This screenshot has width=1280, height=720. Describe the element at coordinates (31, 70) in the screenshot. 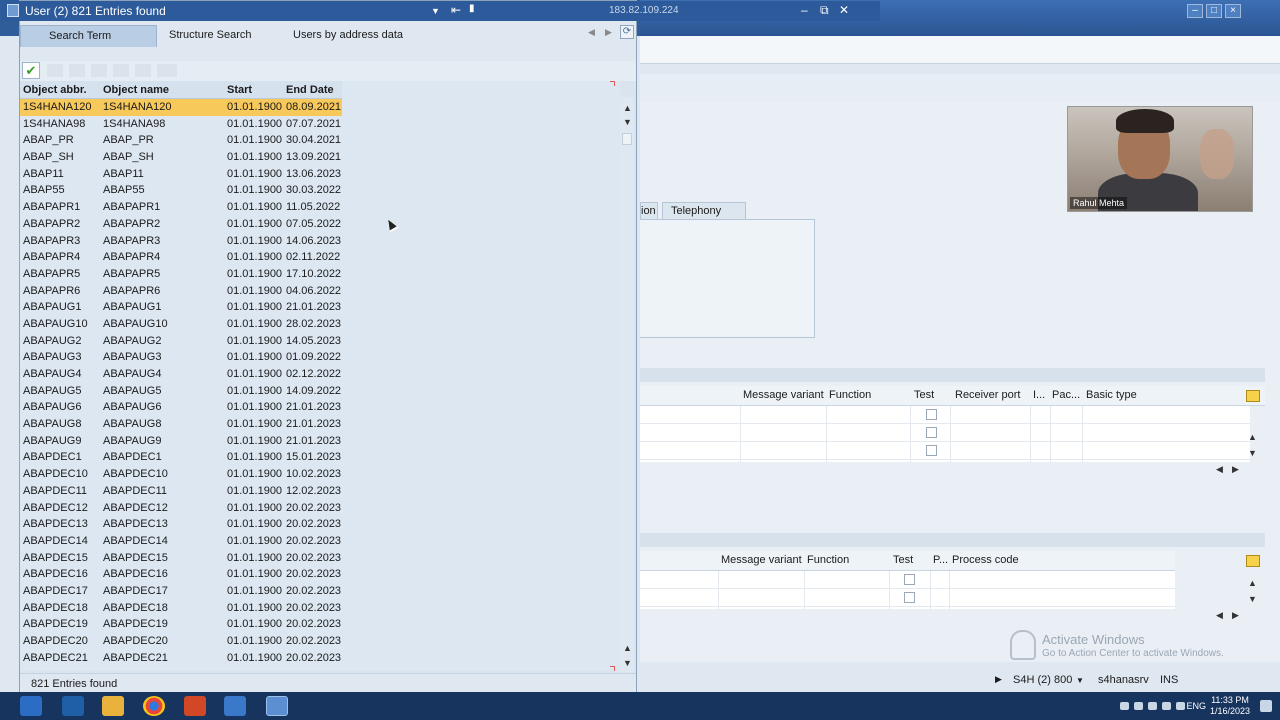

I see `checkmark-icon: ✔` at that location.